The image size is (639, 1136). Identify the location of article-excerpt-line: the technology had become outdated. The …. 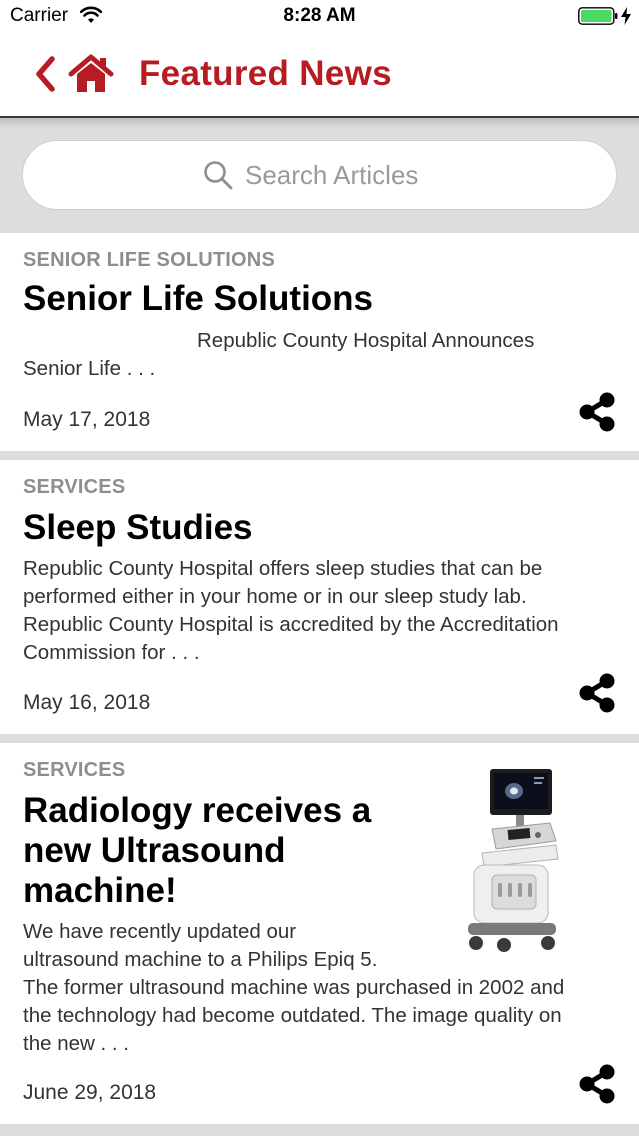
(292, 1015).